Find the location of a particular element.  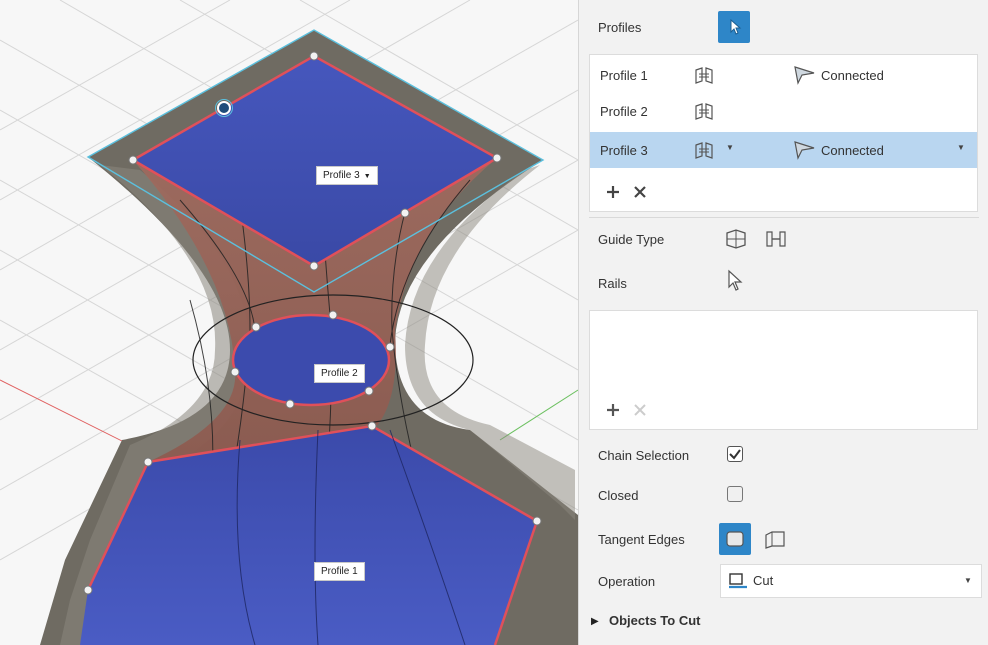

profile-name: Profile 2 is located at coordinates (624, 111).